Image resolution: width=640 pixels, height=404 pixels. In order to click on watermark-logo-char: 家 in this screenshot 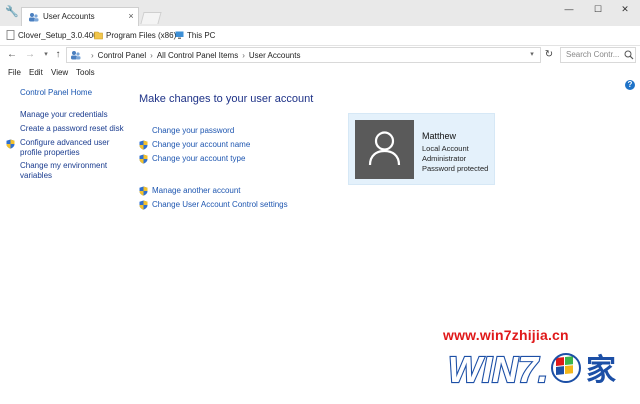, I will do `click(601, 370)`.